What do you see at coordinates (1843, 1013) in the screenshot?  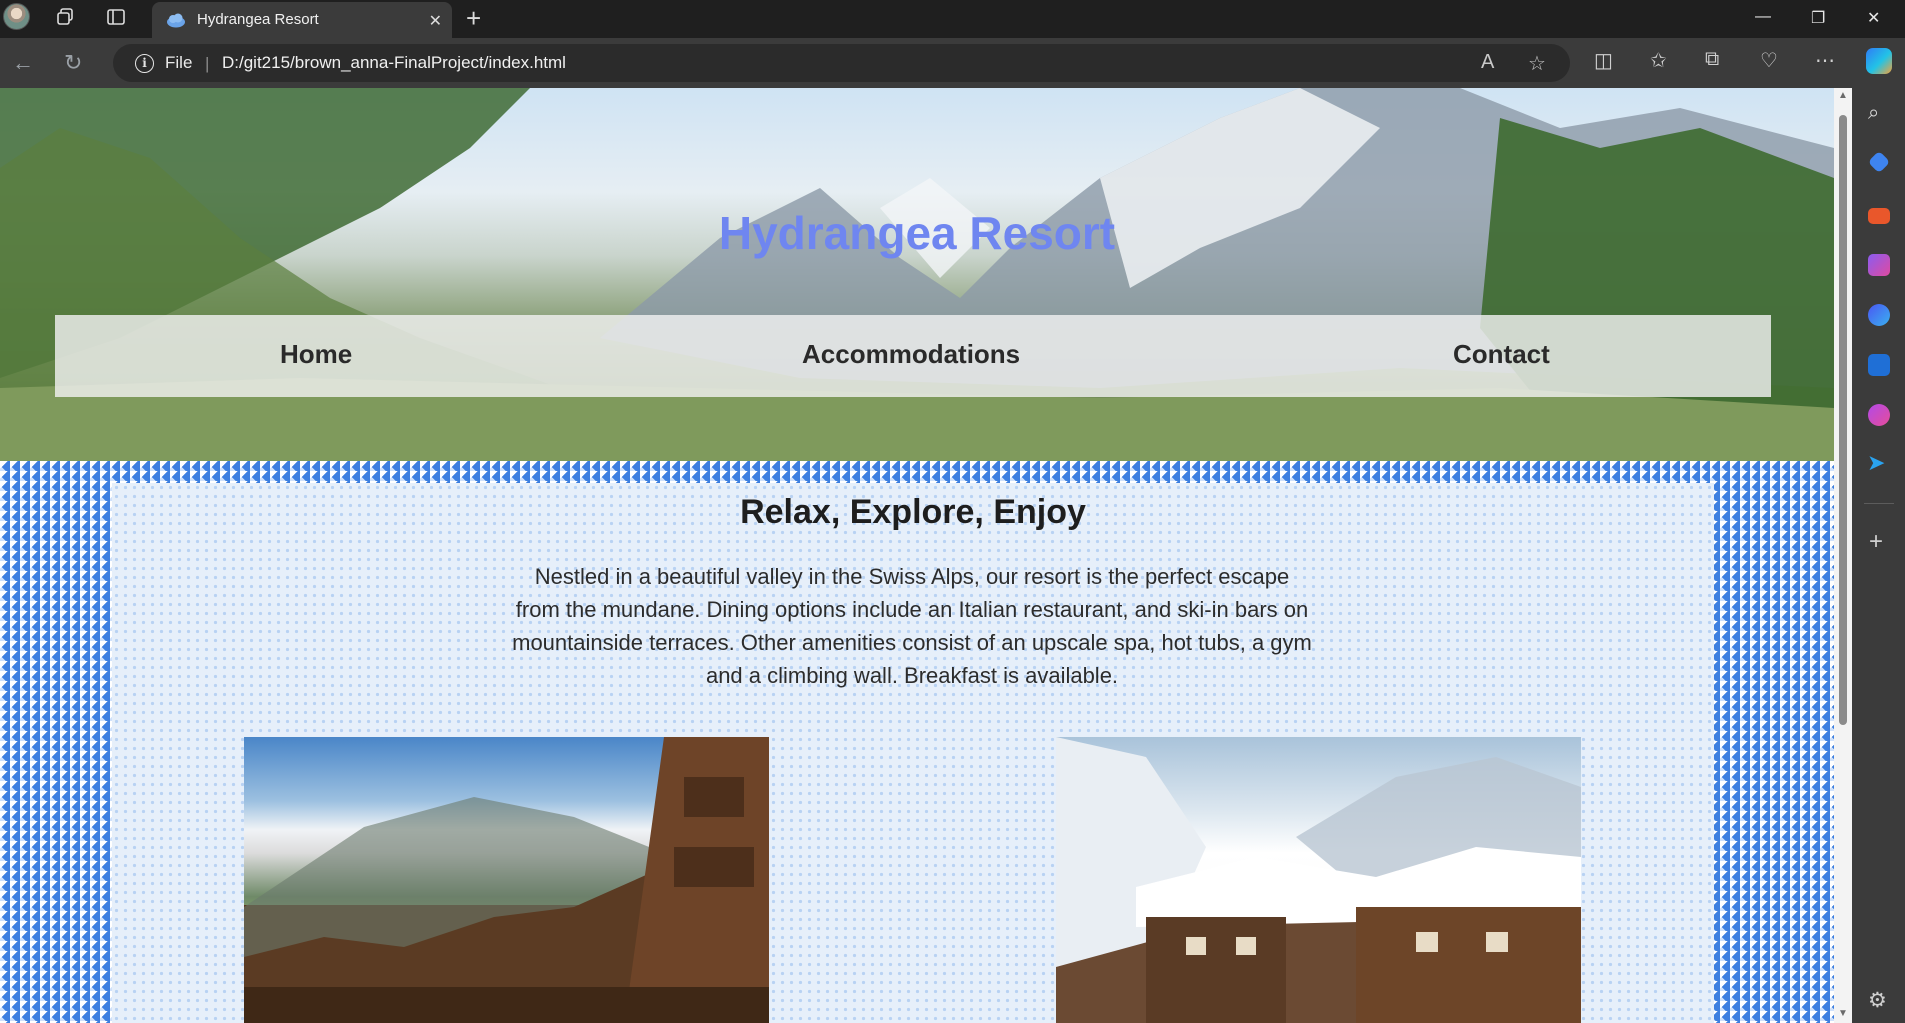 I see `scroll-down-icon: ▼` at bounding box center [1843, 1013].